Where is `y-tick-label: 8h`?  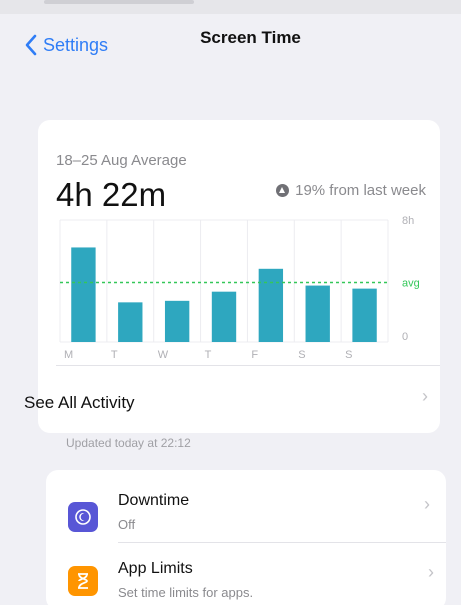
y-tick-label: 8h is located at coordinates (408, 221).